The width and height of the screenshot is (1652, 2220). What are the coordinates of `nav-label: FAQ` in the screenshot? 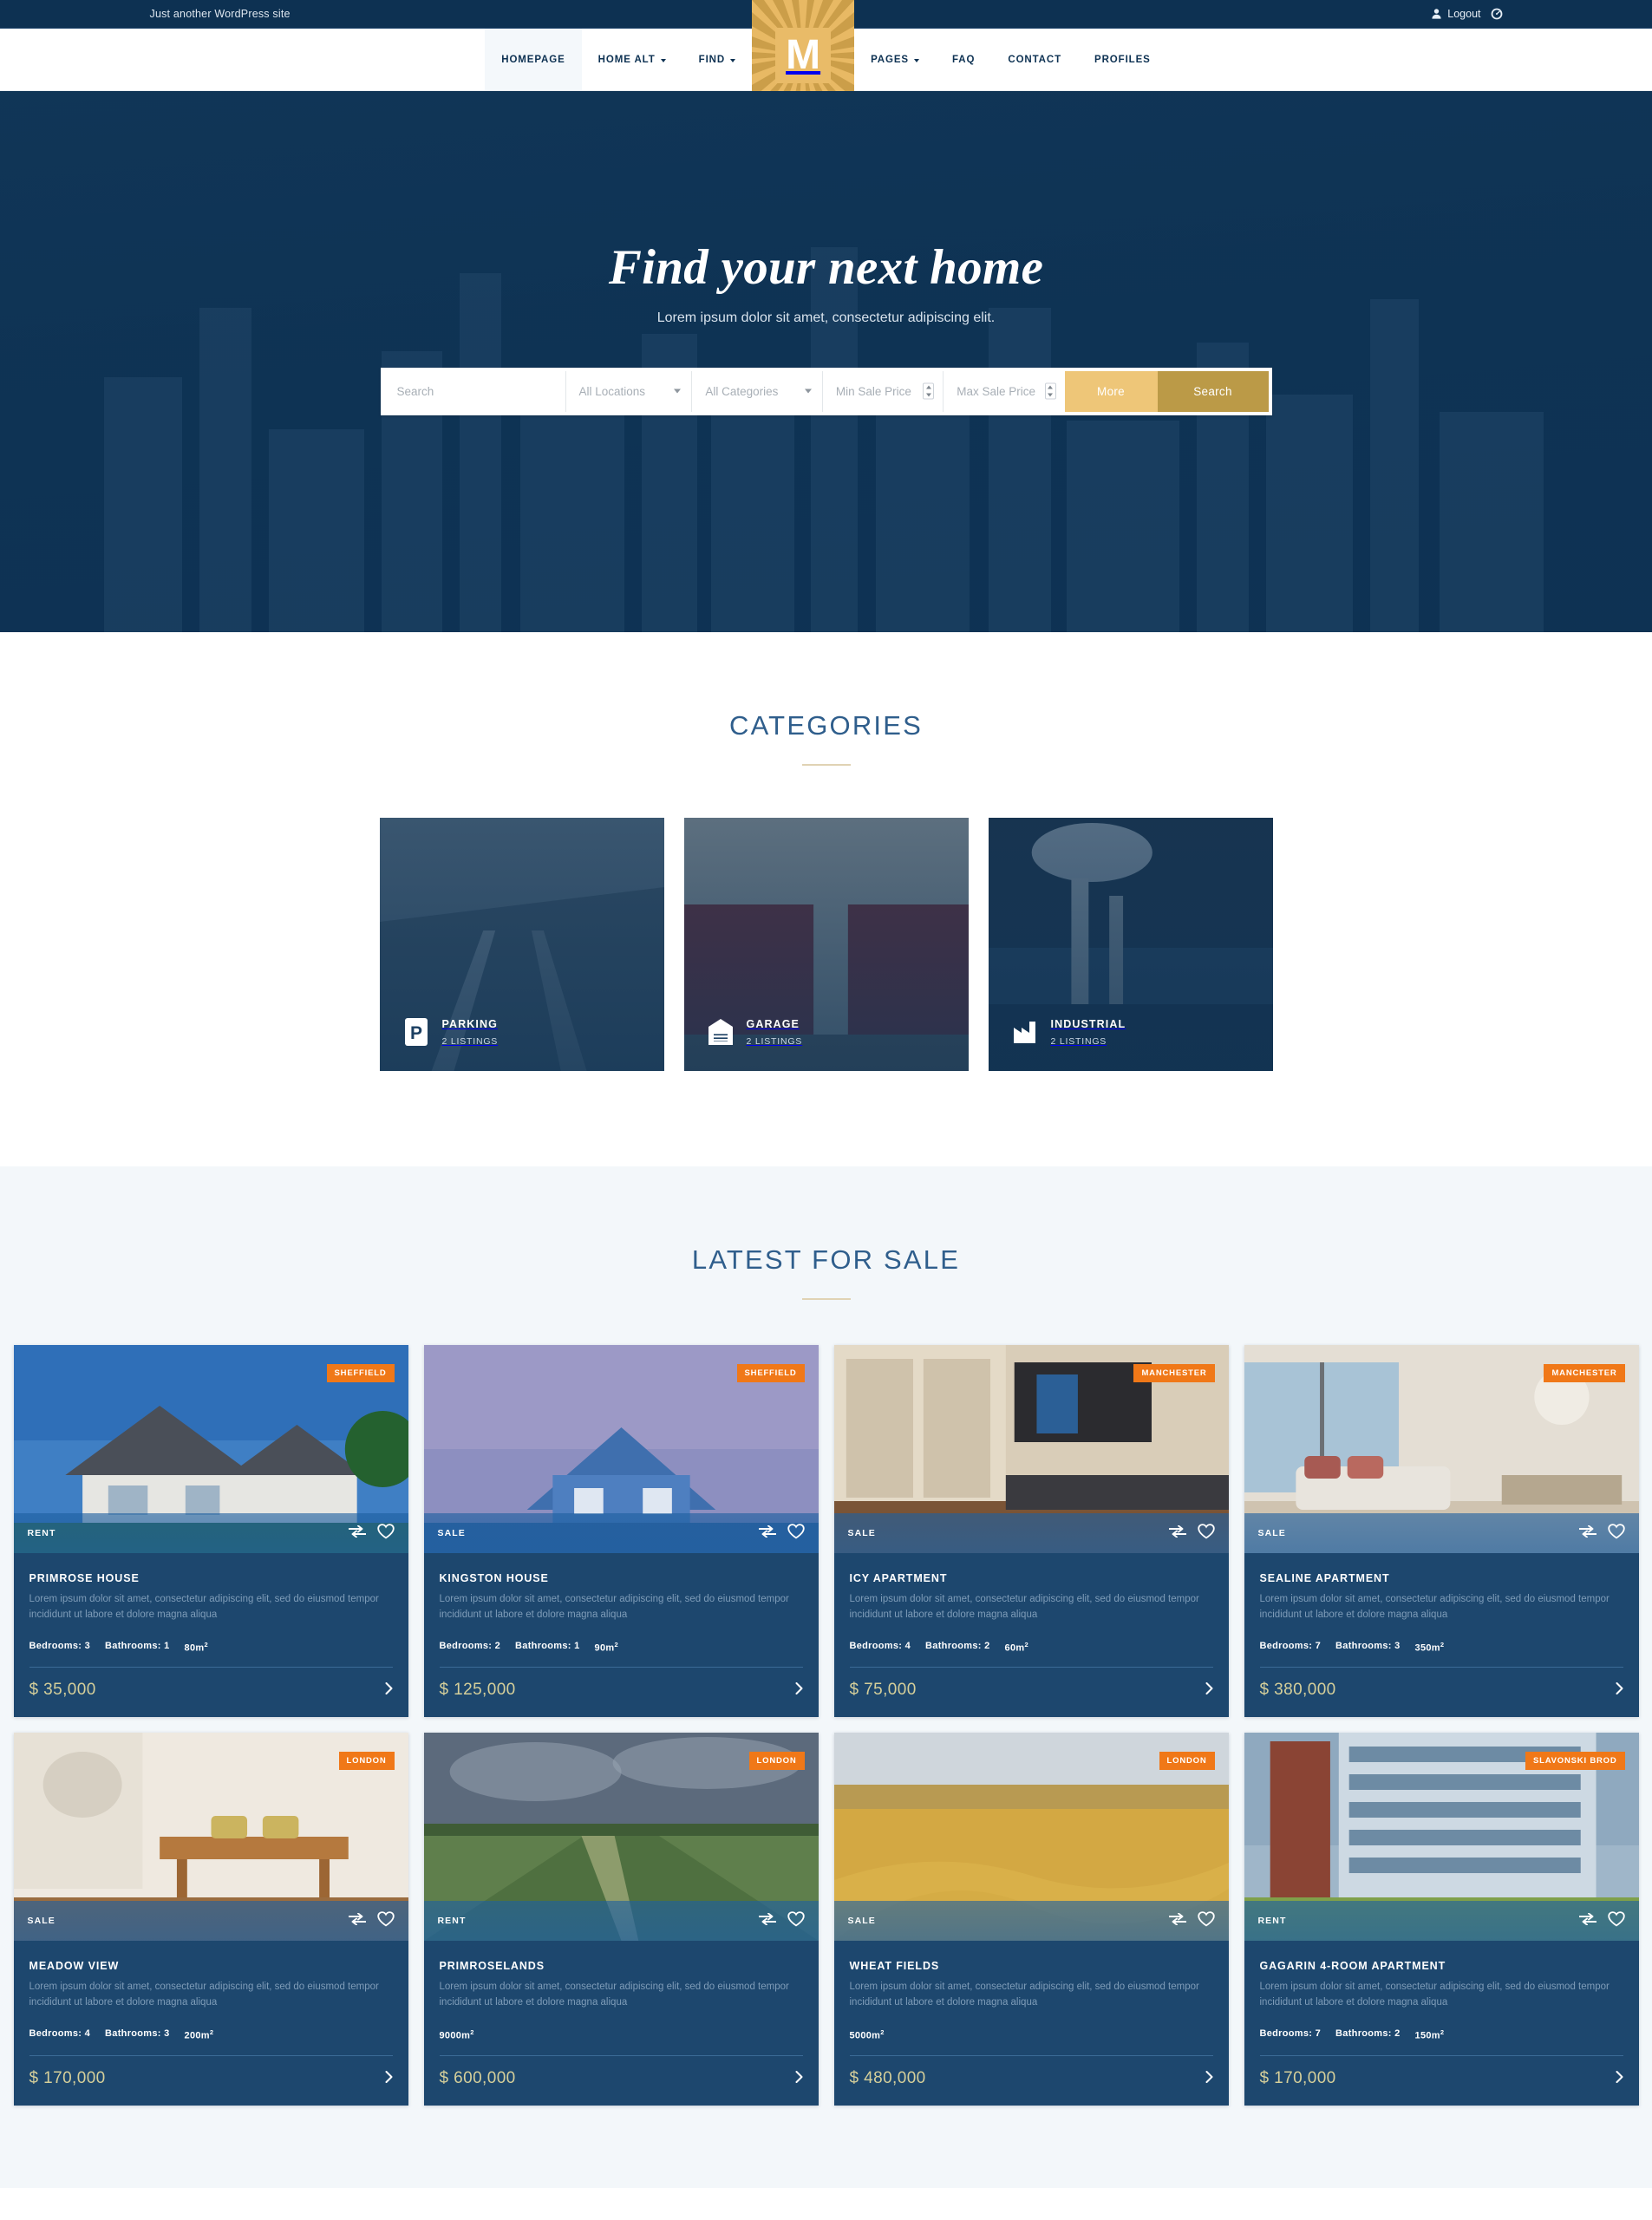 It's located at (964, 59).